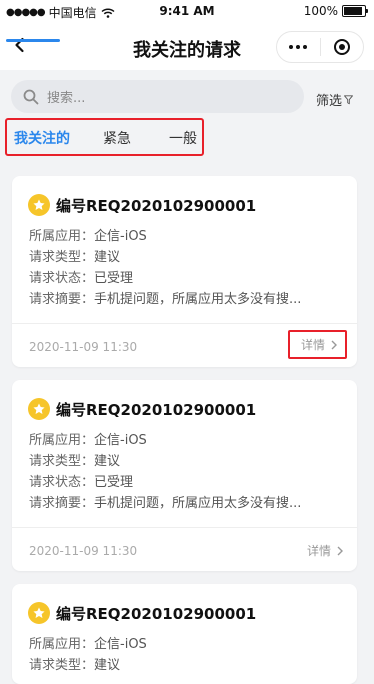 Image resolution: width=374 pixels, height=684 pixels. I want to click on tab-general: 一般, so click(183, 138).